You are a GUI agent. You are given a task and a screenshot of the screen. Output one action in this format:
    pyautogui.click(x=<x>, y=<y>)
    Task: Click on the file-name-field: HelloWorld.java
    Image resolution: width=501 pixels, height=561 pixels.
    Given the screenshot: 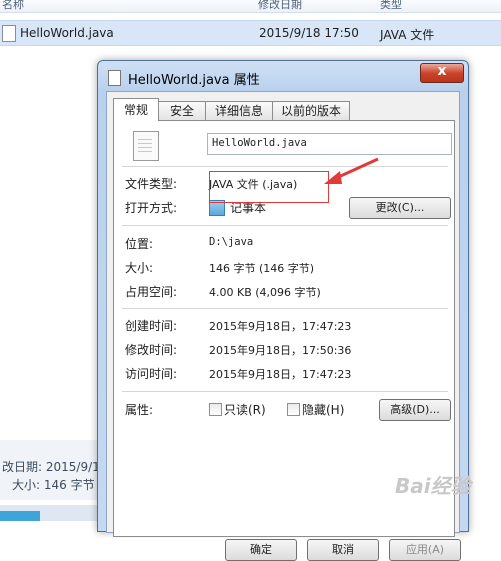 What is the action you would take?
    pyautogui.click(x=329, y=144)
    